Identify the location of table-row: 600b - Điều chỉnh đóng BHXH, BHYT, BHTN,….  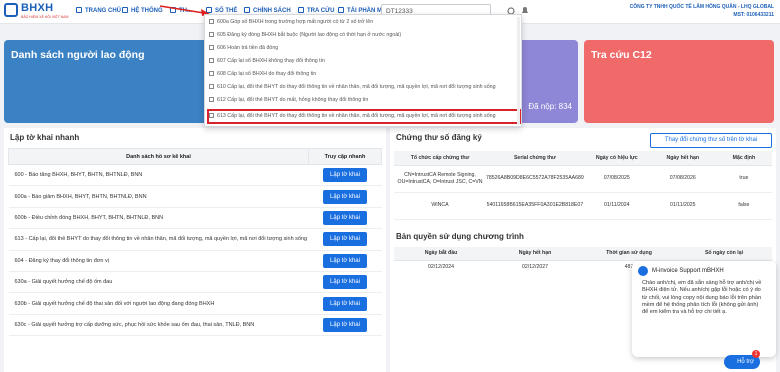
(195, 218).